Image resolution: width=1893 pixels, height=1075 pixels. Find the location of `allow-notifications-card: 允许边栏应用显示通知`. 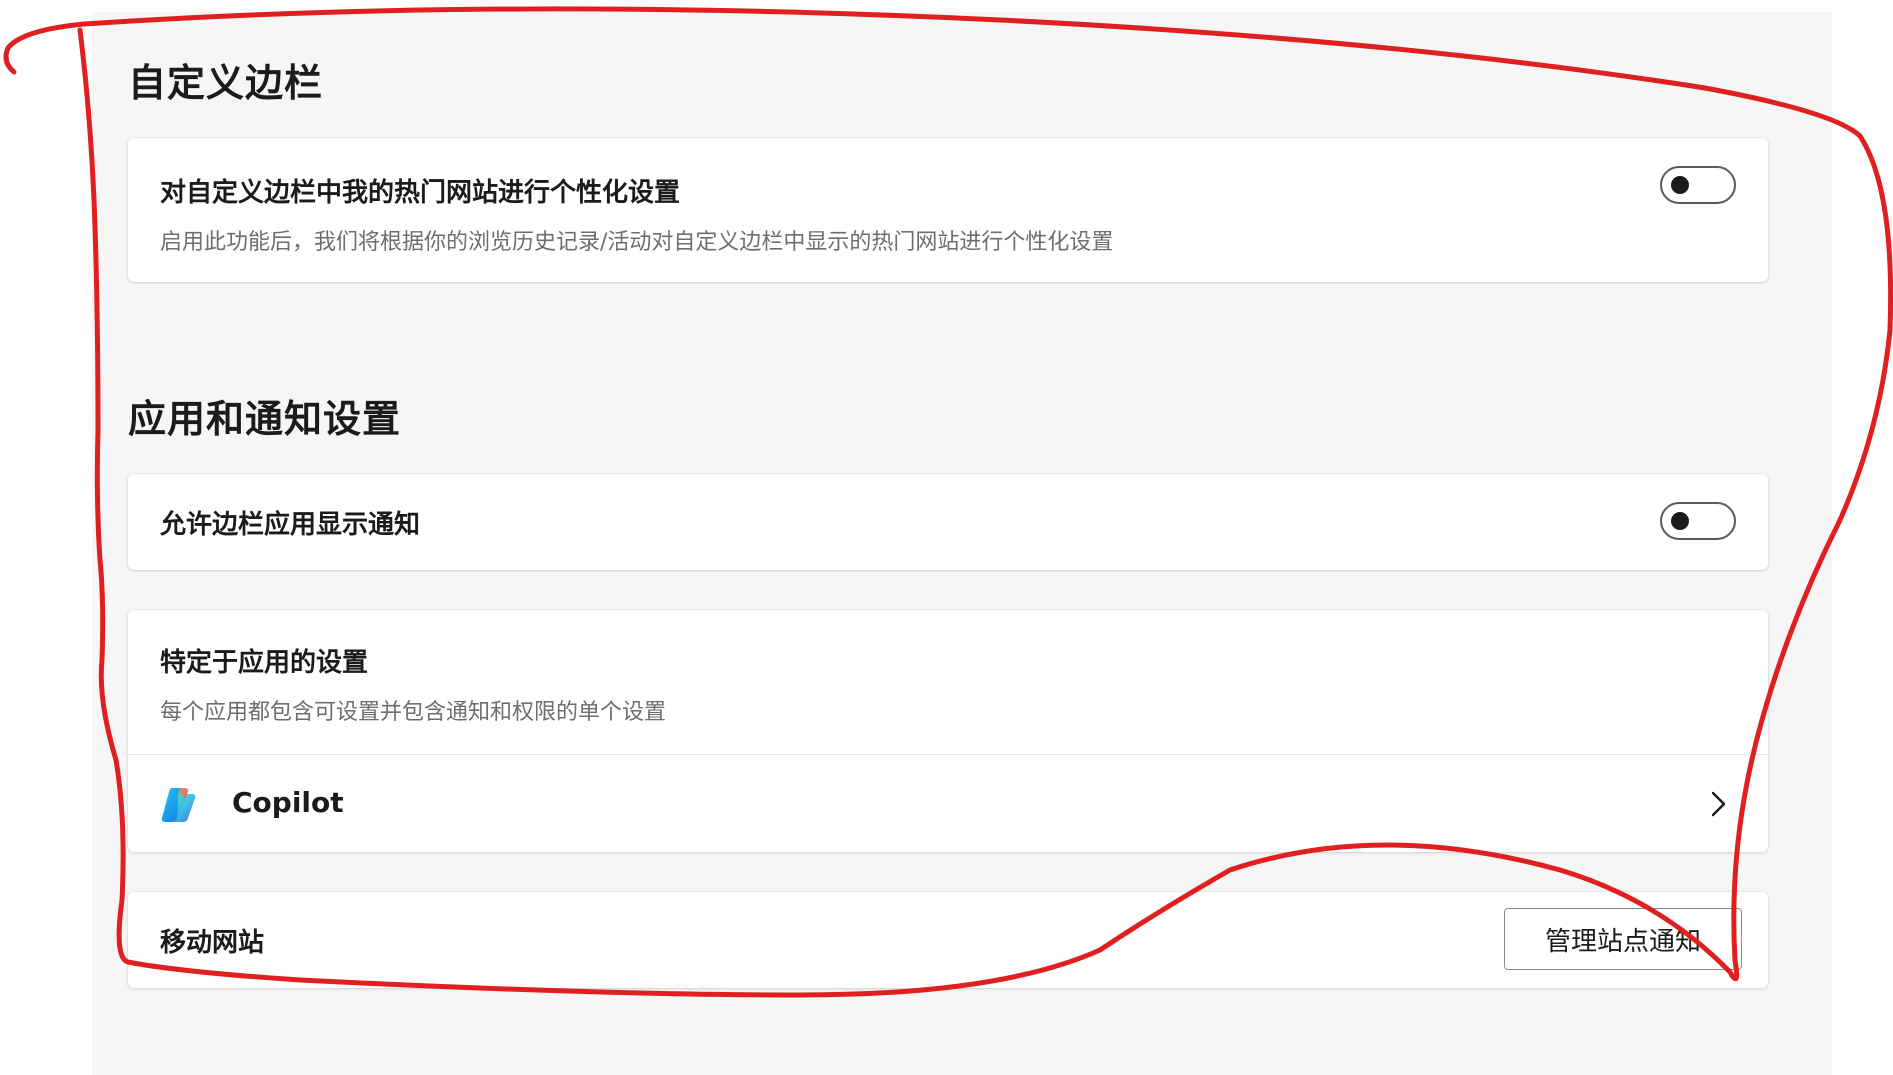

allow-notifications-card: 允许边栏应用显示通知 is located at coordinates (948, 522).